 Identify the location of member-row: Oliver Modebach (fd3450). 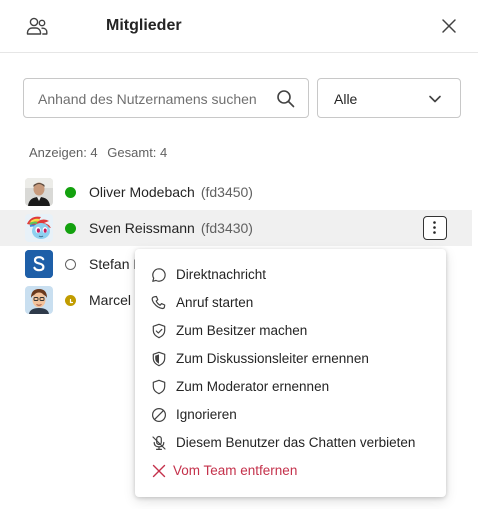
(236, 192).